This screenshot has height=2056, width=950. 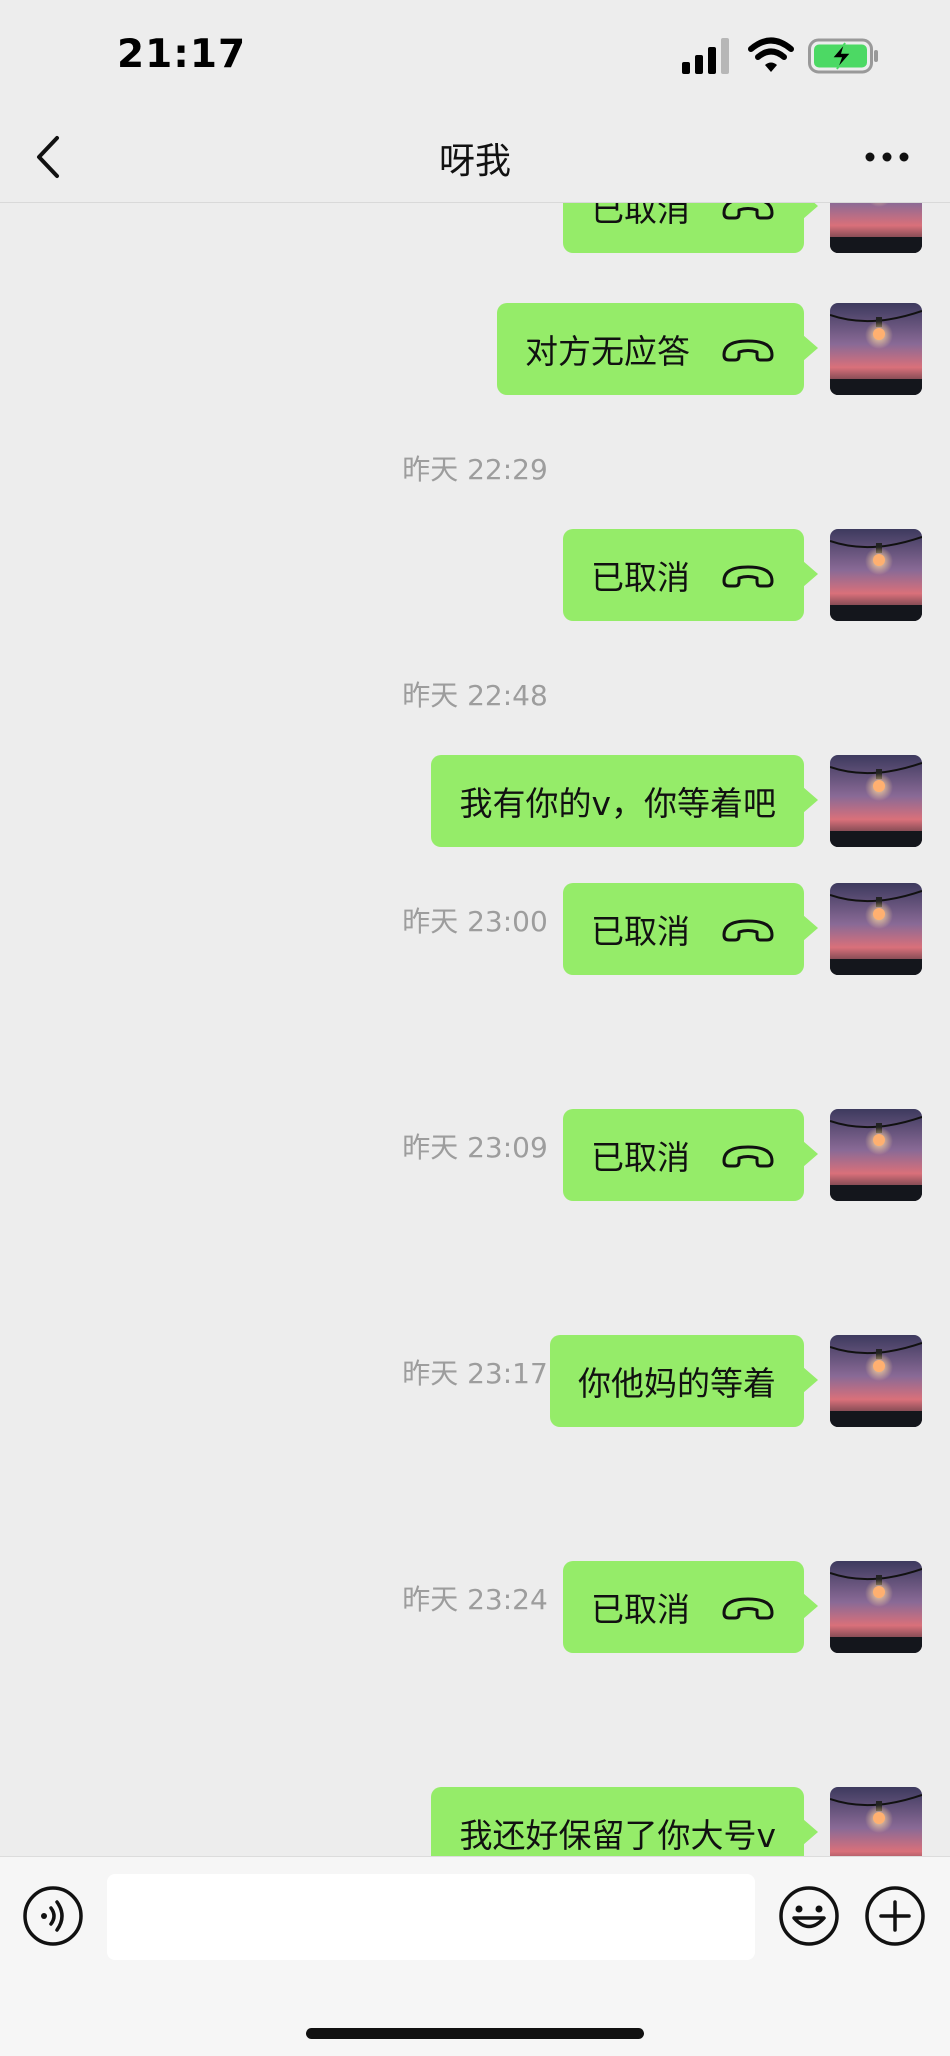 What do you see at coordinates (475, 1599) in the screenshot?
I see `message-timestamp: 昨天 23:24` at bounding box center [475, 1599].